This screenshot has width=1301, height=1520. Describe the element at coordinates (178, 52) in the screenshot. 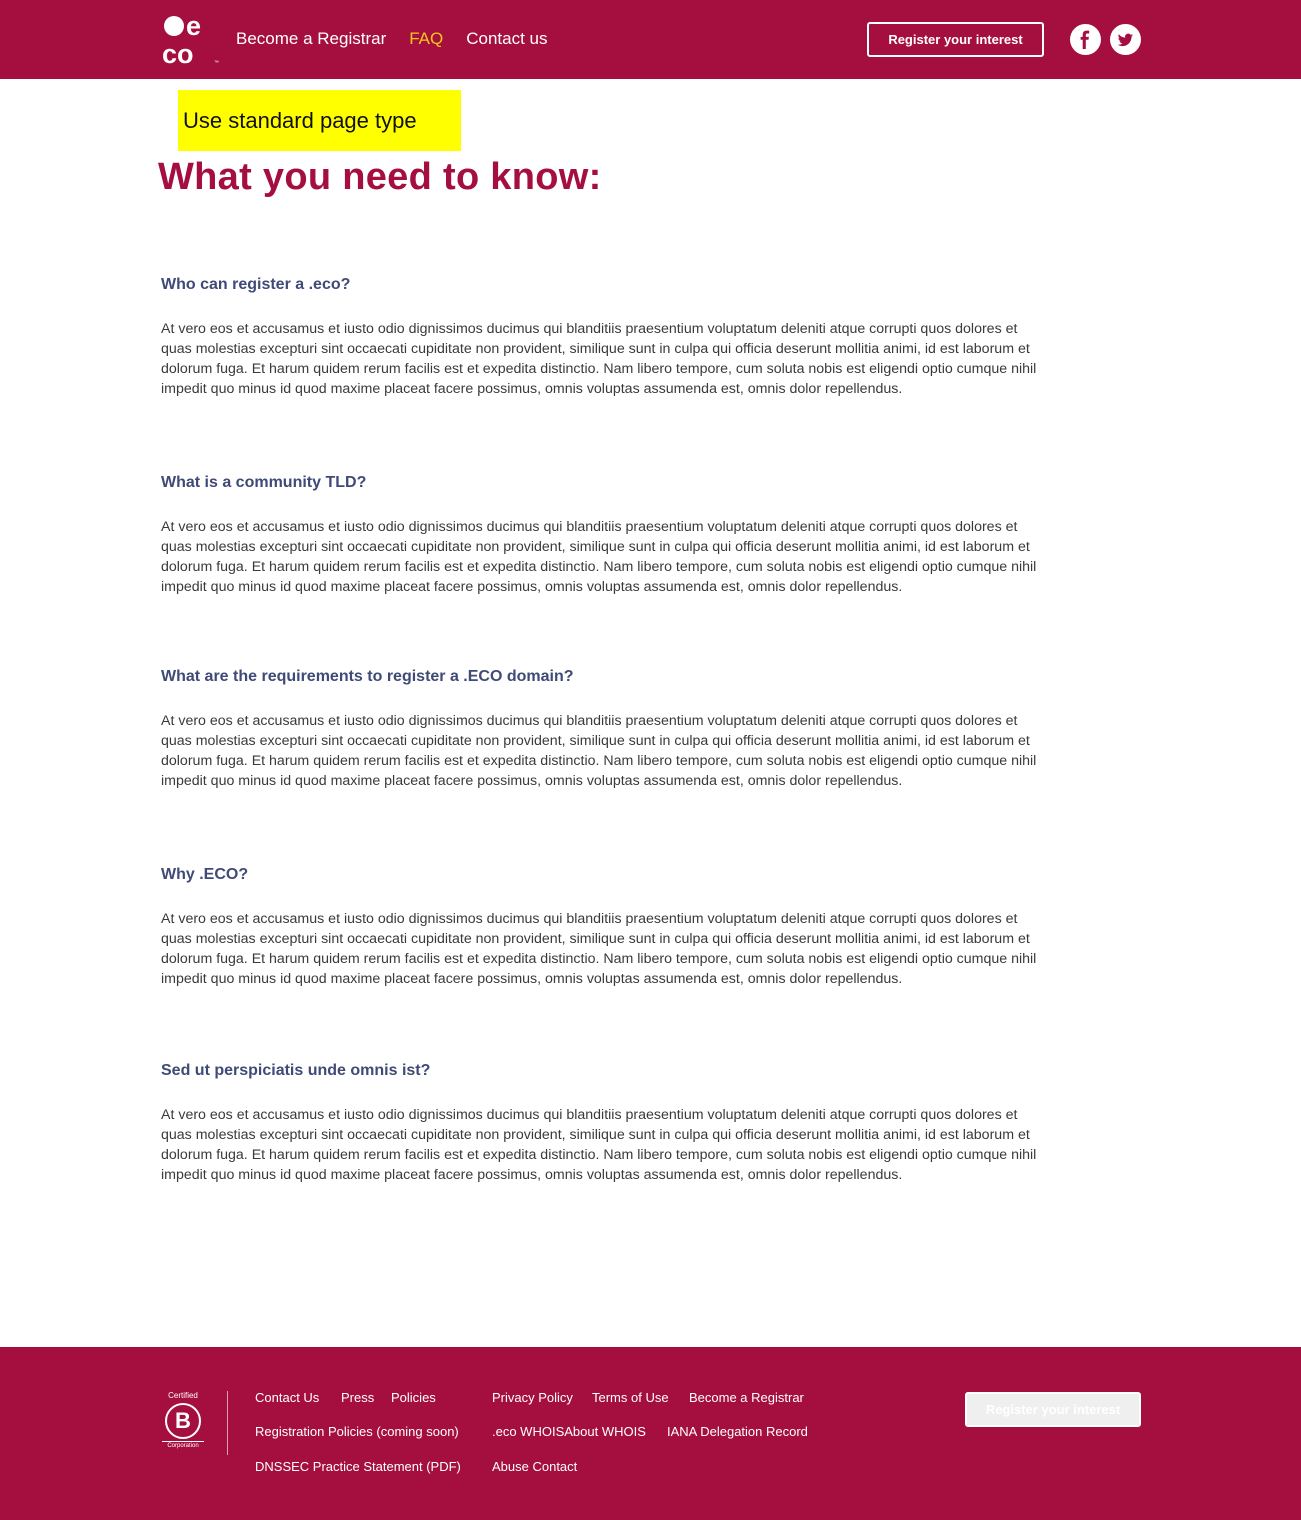

I see `svg-text: co` at that location.